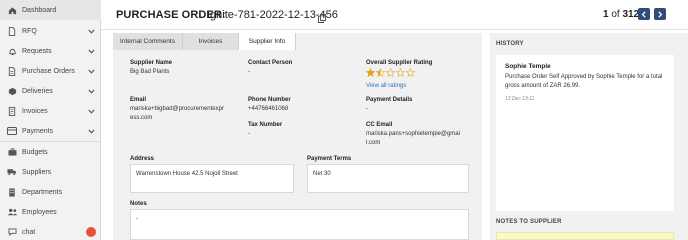 The width and height of the screenshot is (688, 240). I want to click on sidebar-item-label: Payments, so click(38, 131).